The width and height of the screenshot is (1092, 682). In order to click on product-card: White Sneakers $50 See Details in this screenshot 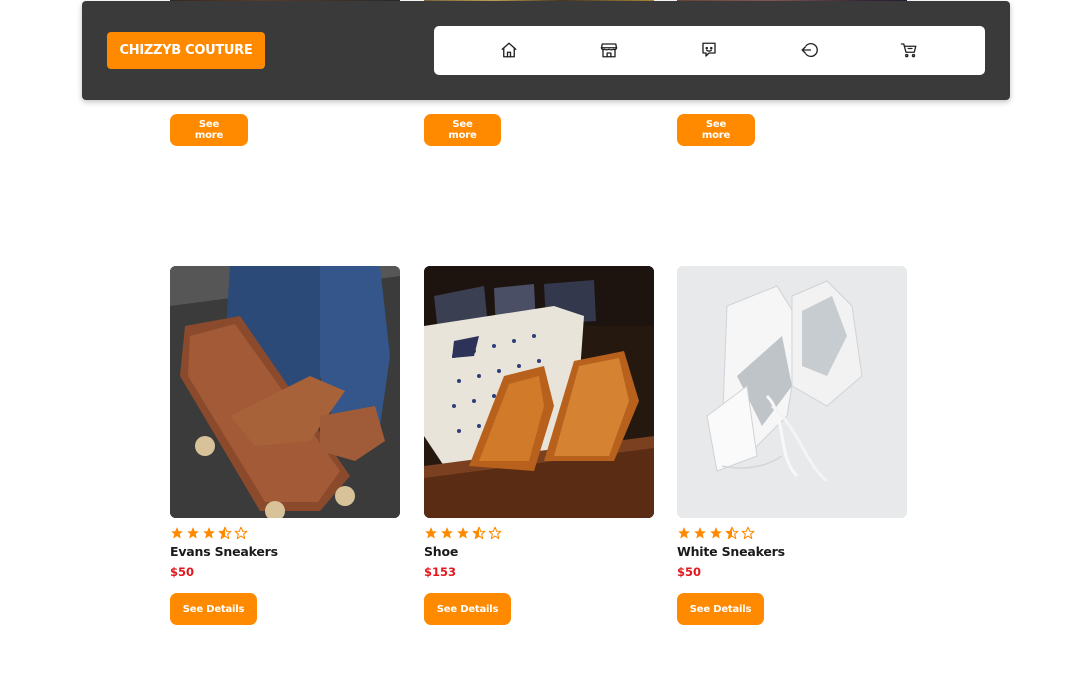, I will do `click(792, 445)`.